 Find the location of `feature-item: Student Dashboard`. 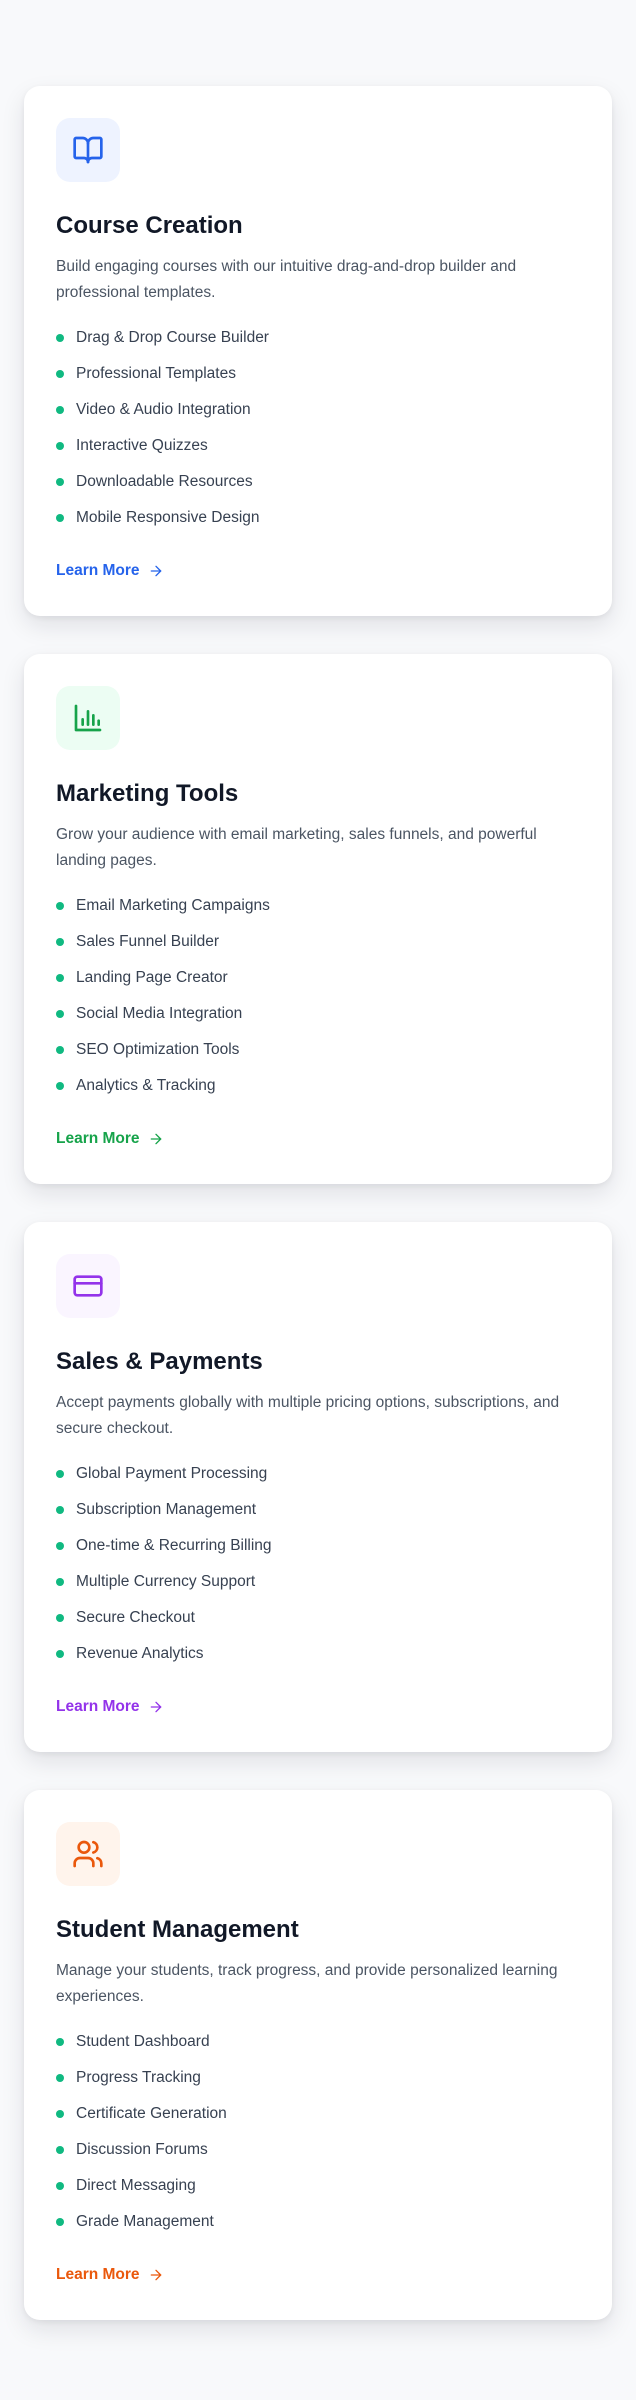

feature-item: Student Dashboard is located at coordinates (318, 2042).